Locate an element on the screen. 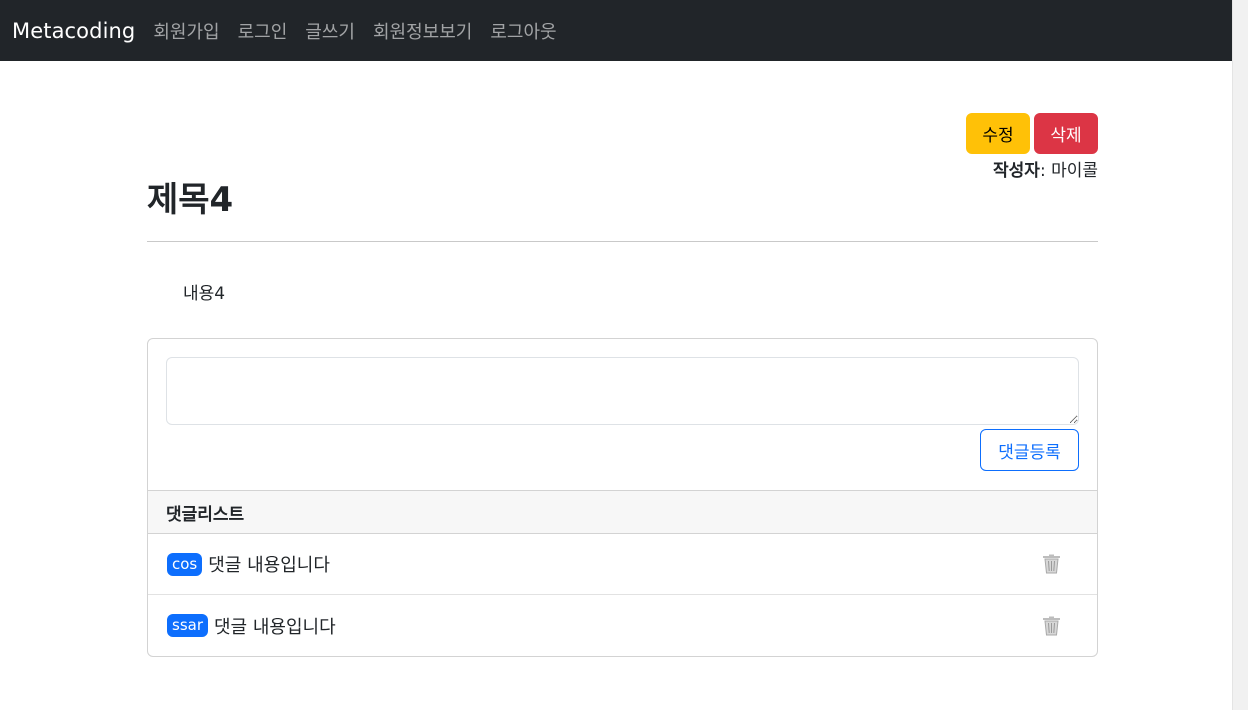 The image size is (1248, 710). brand-link: Metacoding is located at coordinates (73, 31).